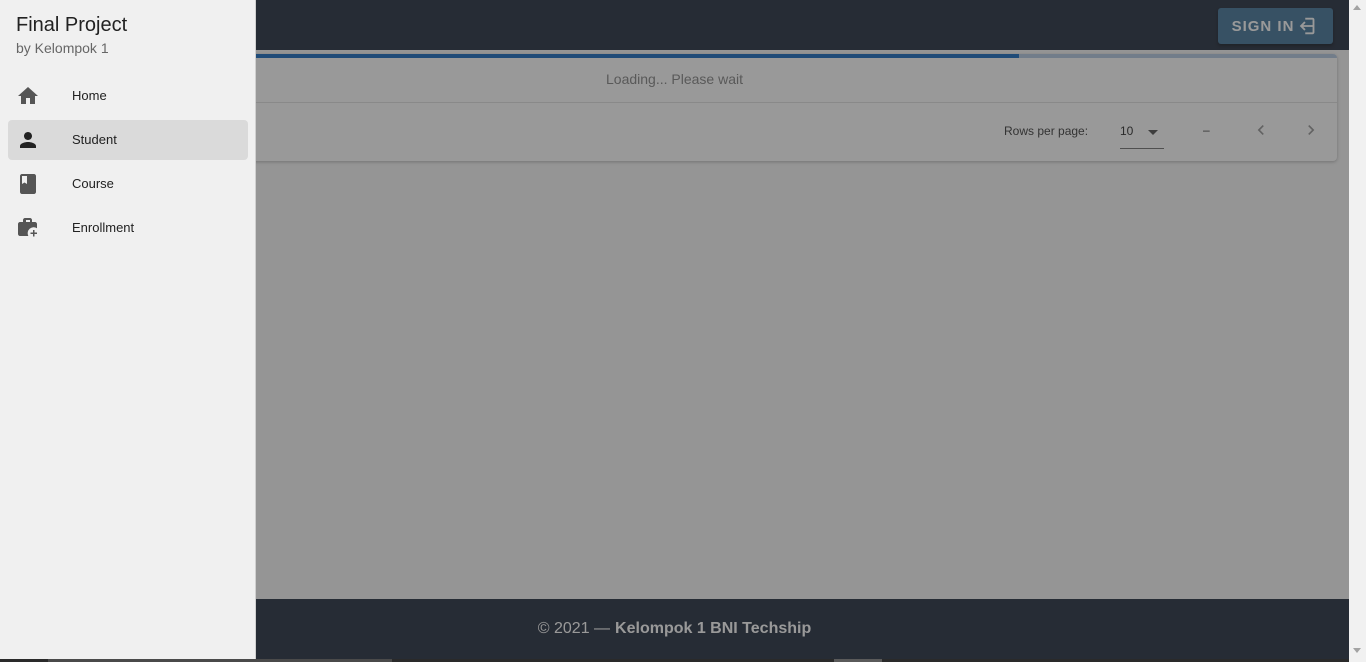  Describe the element at coordinates (1357, 650) in the screenshot. I see `scroll-down-icon` at that location.